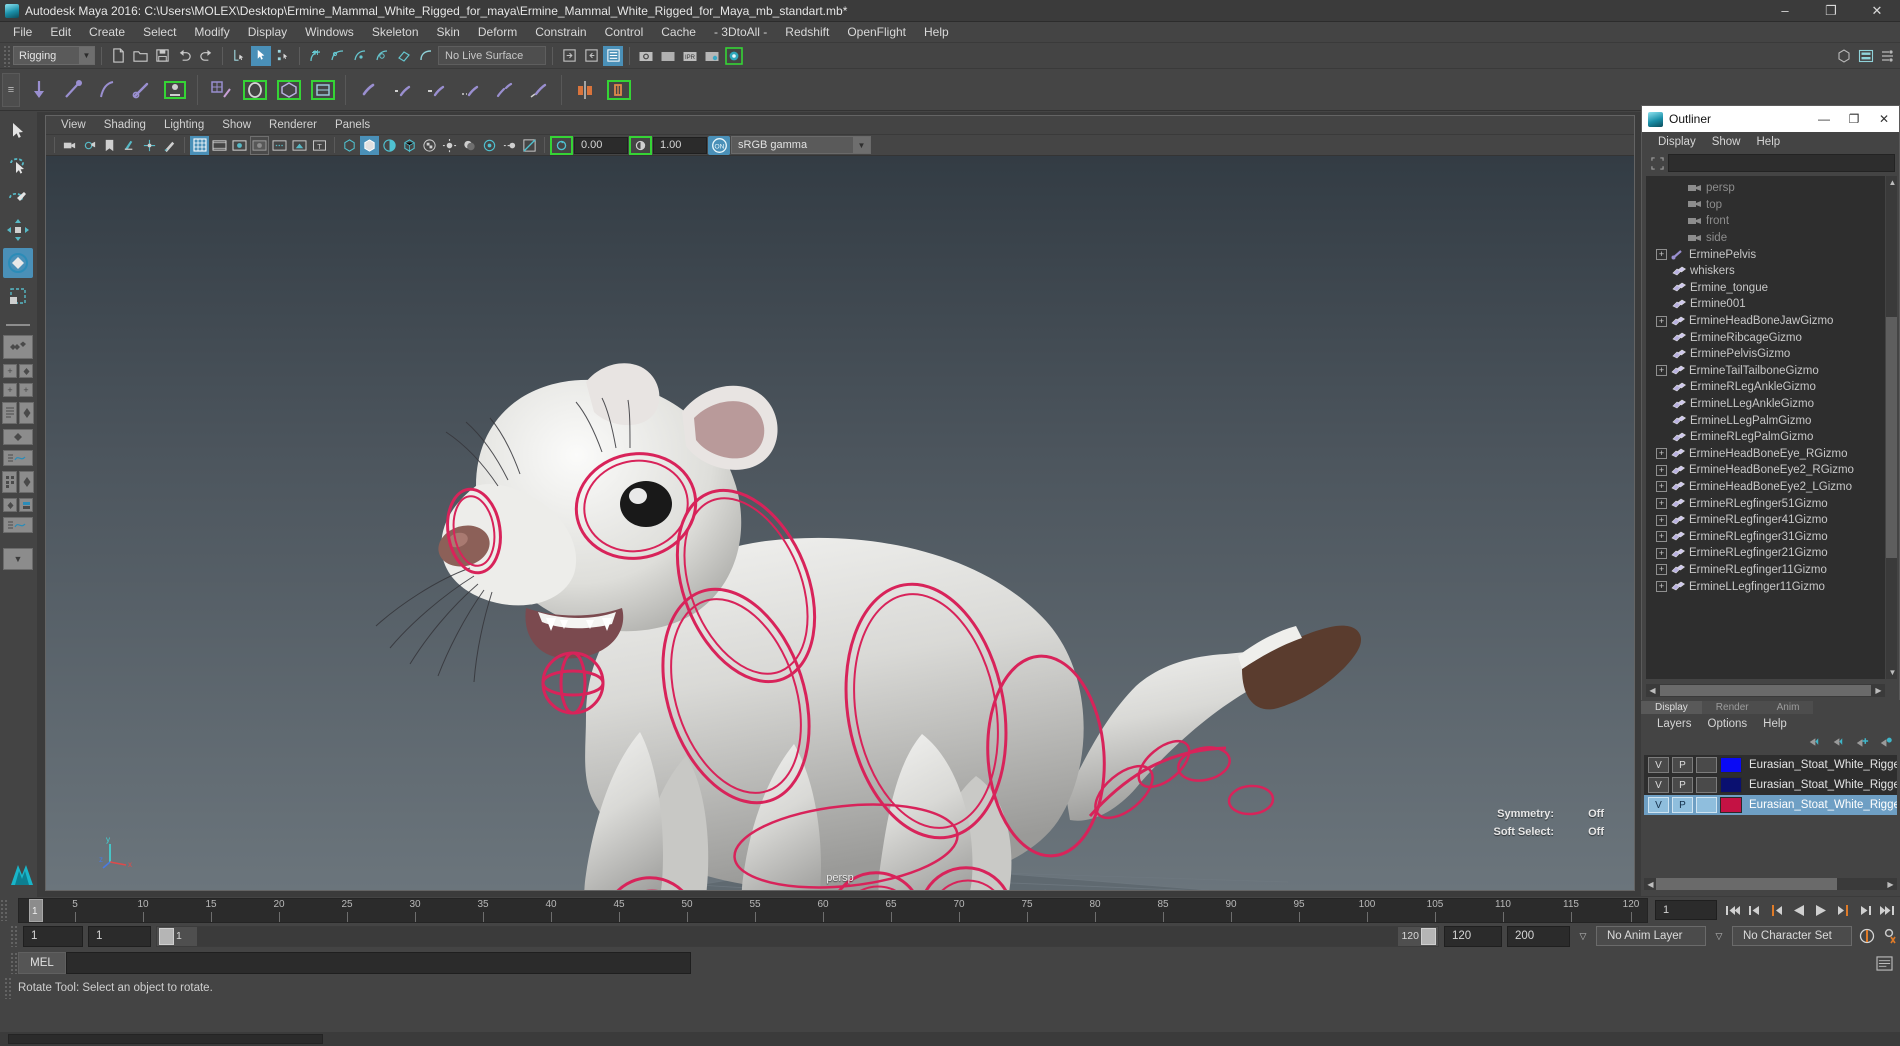 This screenshot has width=1900, height=1046. Describe the element at coordinates (569, 56) in the screenshot. I see `open-attribute-editor-icon` at that location.